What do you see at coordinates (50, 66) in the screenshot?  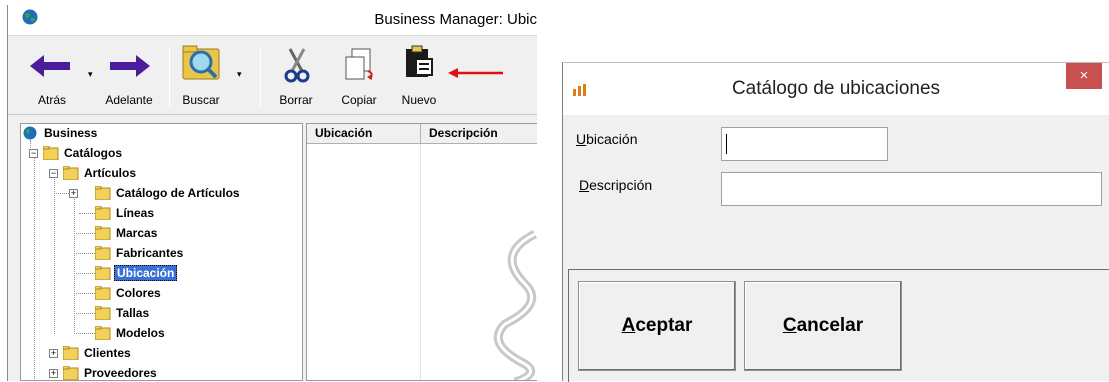 I see `arrow-left-icon` at bounding box center [50, 66].